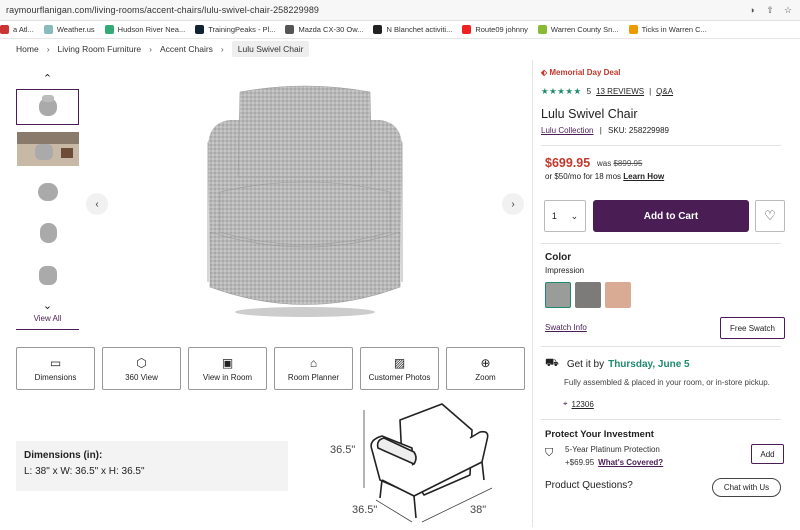 Image resolution: width=800 pixels, height=530 pixels. What do you see at coordinates (585, 72) in the screenshot?
I see `promo-text: Memorial Day Deal` at bounding box center [585, 72].